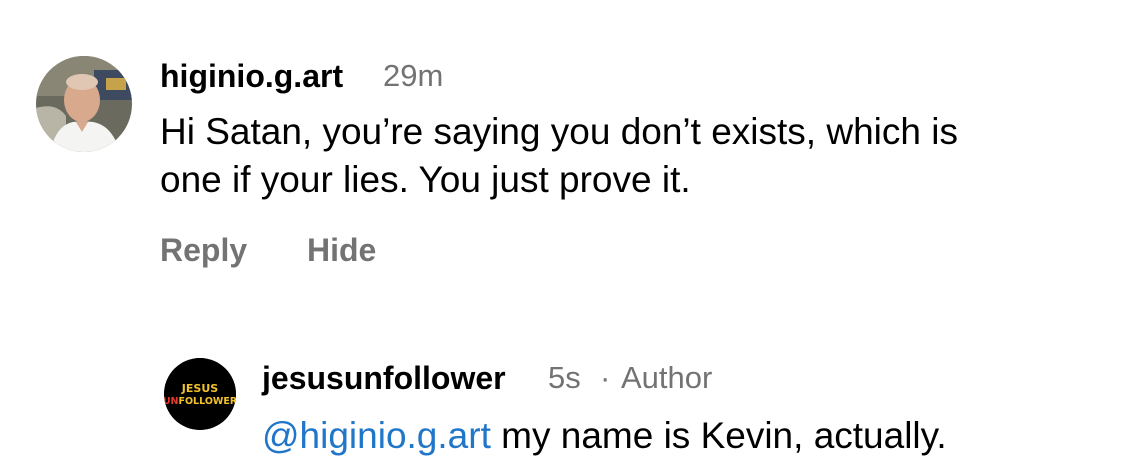 This screenshot has width=1145, height=472. I want to click on reply-username: jesusunfollower, so click(384, 378).